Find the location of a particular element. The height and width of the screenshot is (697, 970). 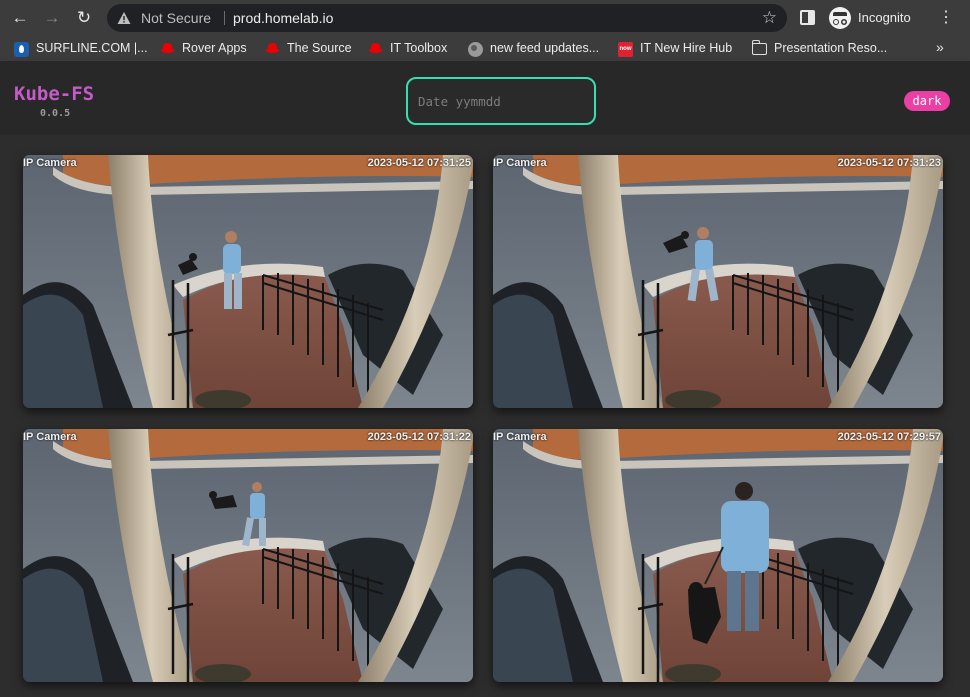

bookmark-label: Rover Apps is located at coordinates (214, 48).